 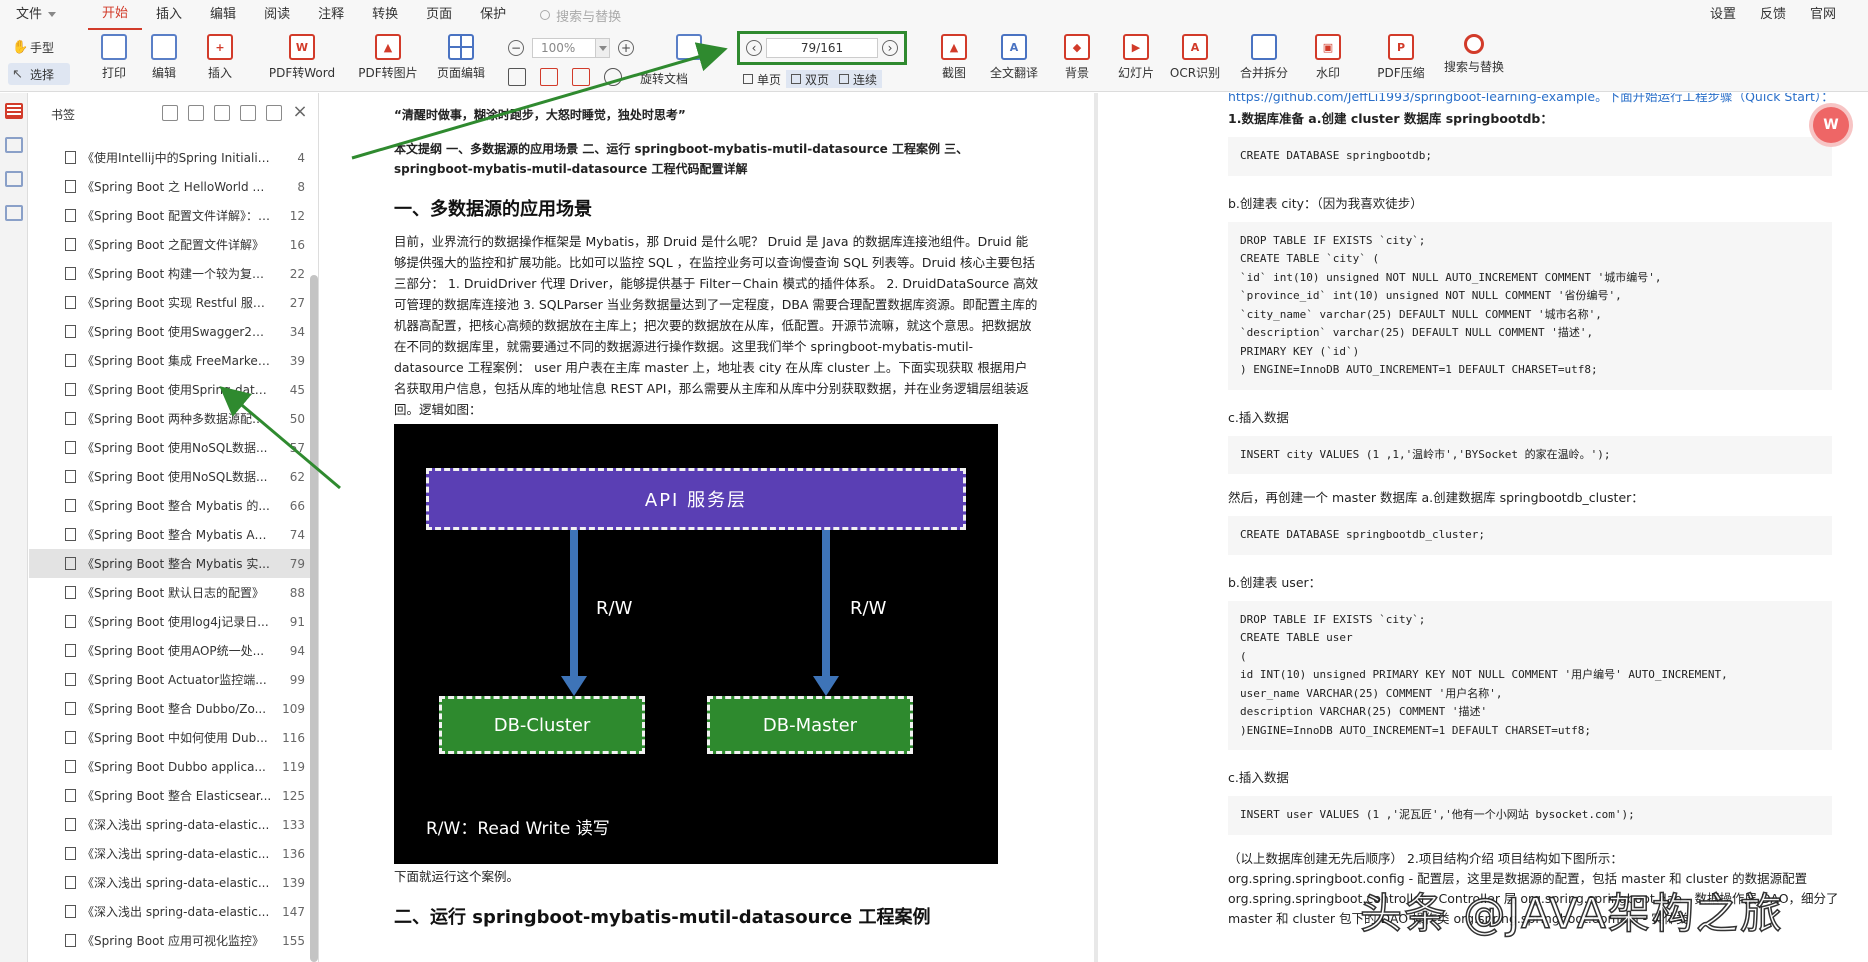 I want to click on bookmark-item: 《Spring Boot 使用AOP统一处... 94, so click(x=170, y=650).